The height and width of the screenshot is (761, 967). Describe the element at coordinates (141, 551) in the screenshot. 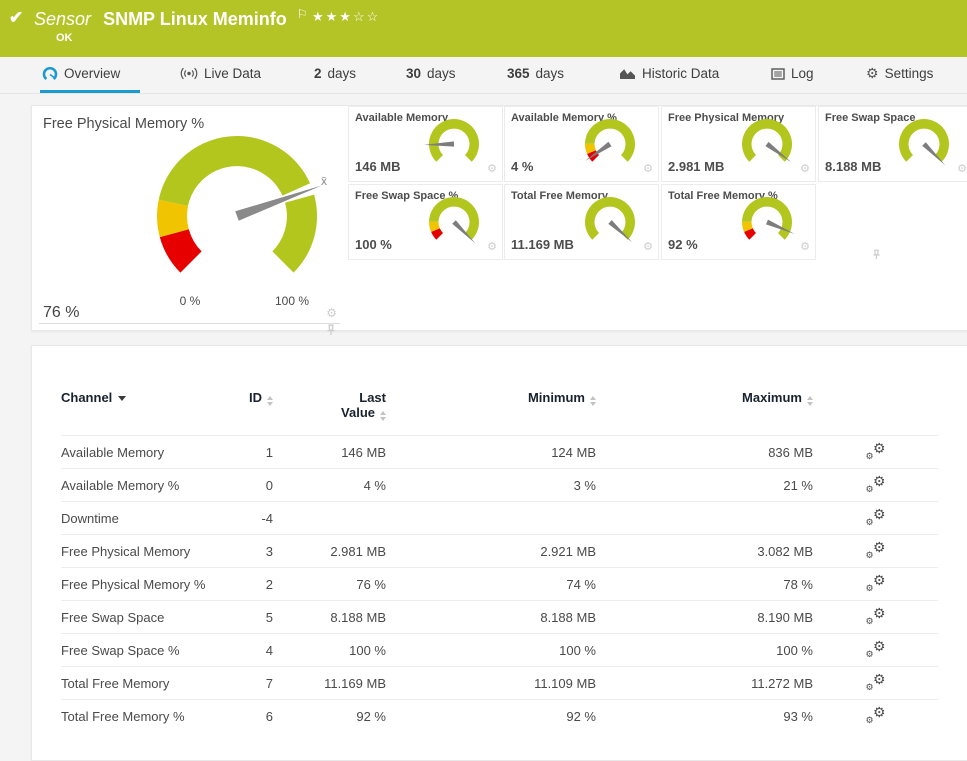

I see `channel-name: Free Physical Memory` at that location.